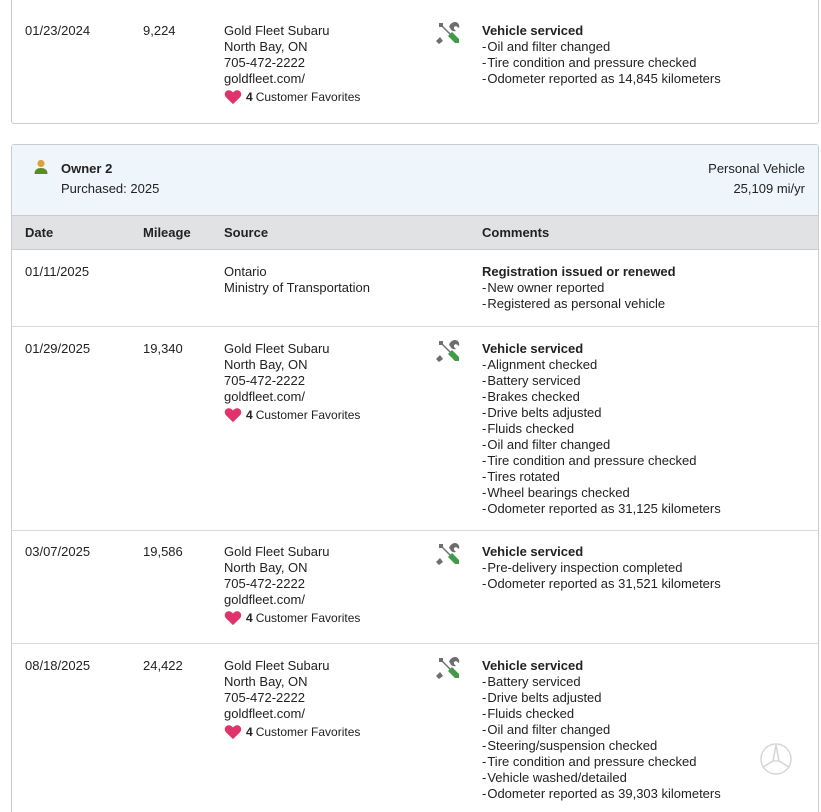  What do you see at coordinates (58, 665) in the screenshot?
I see `record-date: 08/18/2025` at bounding box center [58, 665].